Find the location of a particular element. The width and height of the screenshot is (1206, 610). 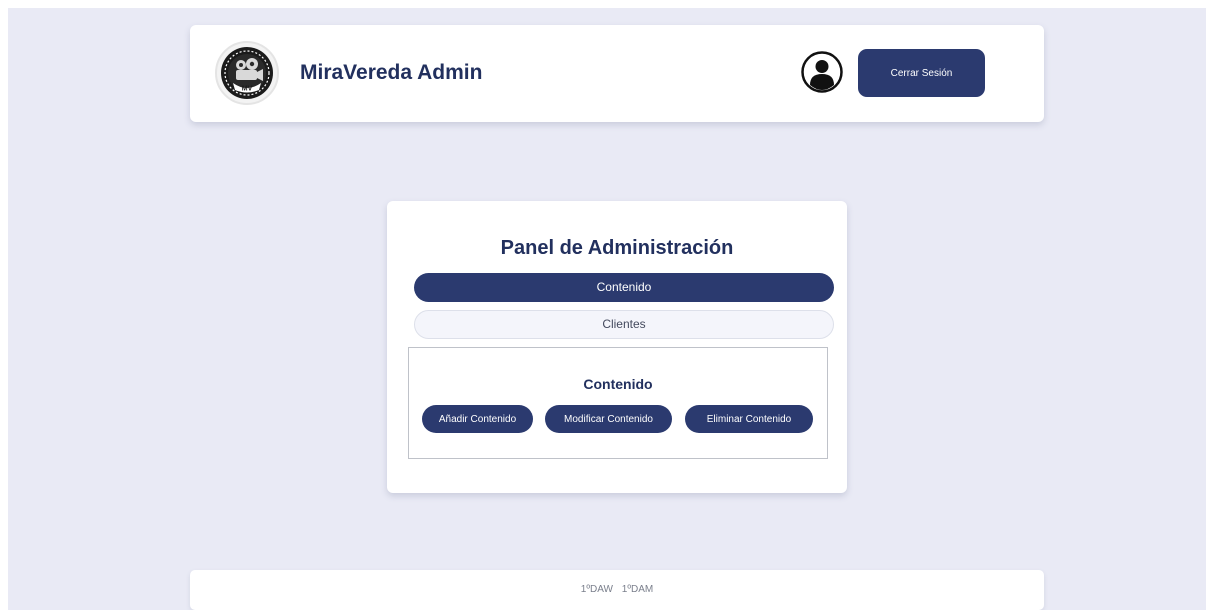

footer-item-daw: 1ºDAW is located at coordinates (596, 589).